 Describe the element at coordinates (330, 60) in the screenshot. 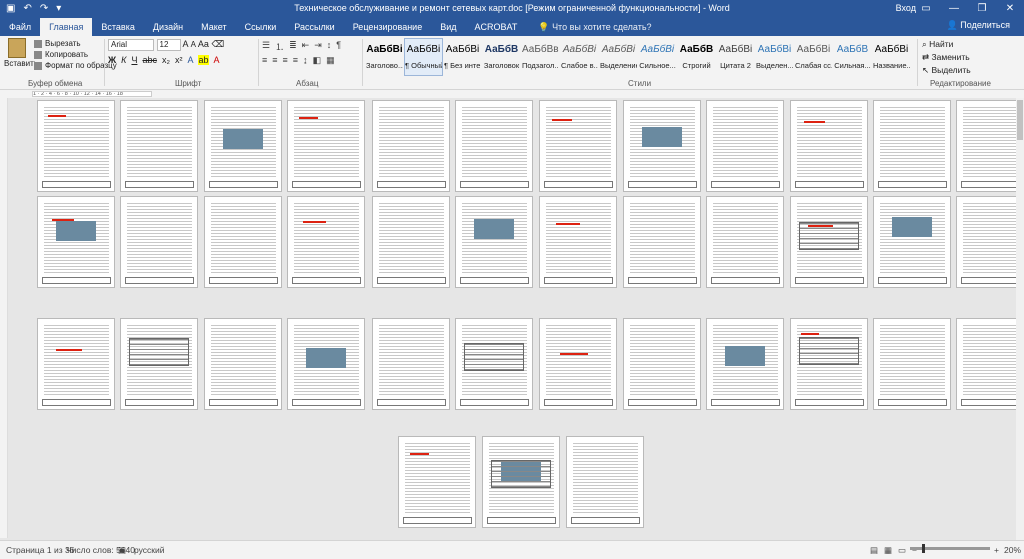

I see `borders-icon: ▦` at that location.